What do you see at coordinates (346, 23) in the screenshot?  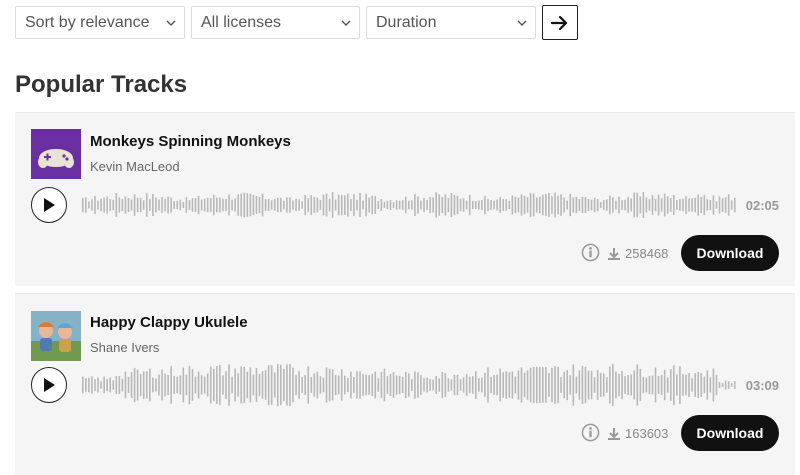 I see `chevron-down-icon` at bounding box center [346, 23].